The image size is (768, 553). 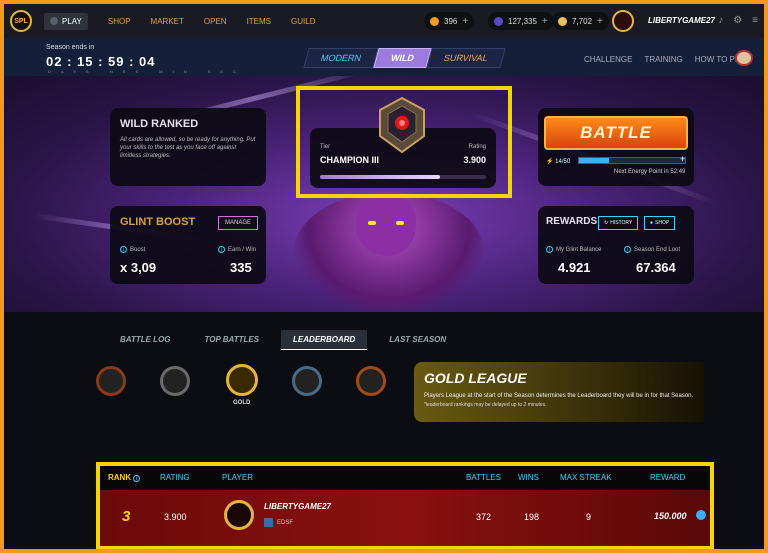 I want to click on nav-items: ITEMS, so click(x=259, y=21).